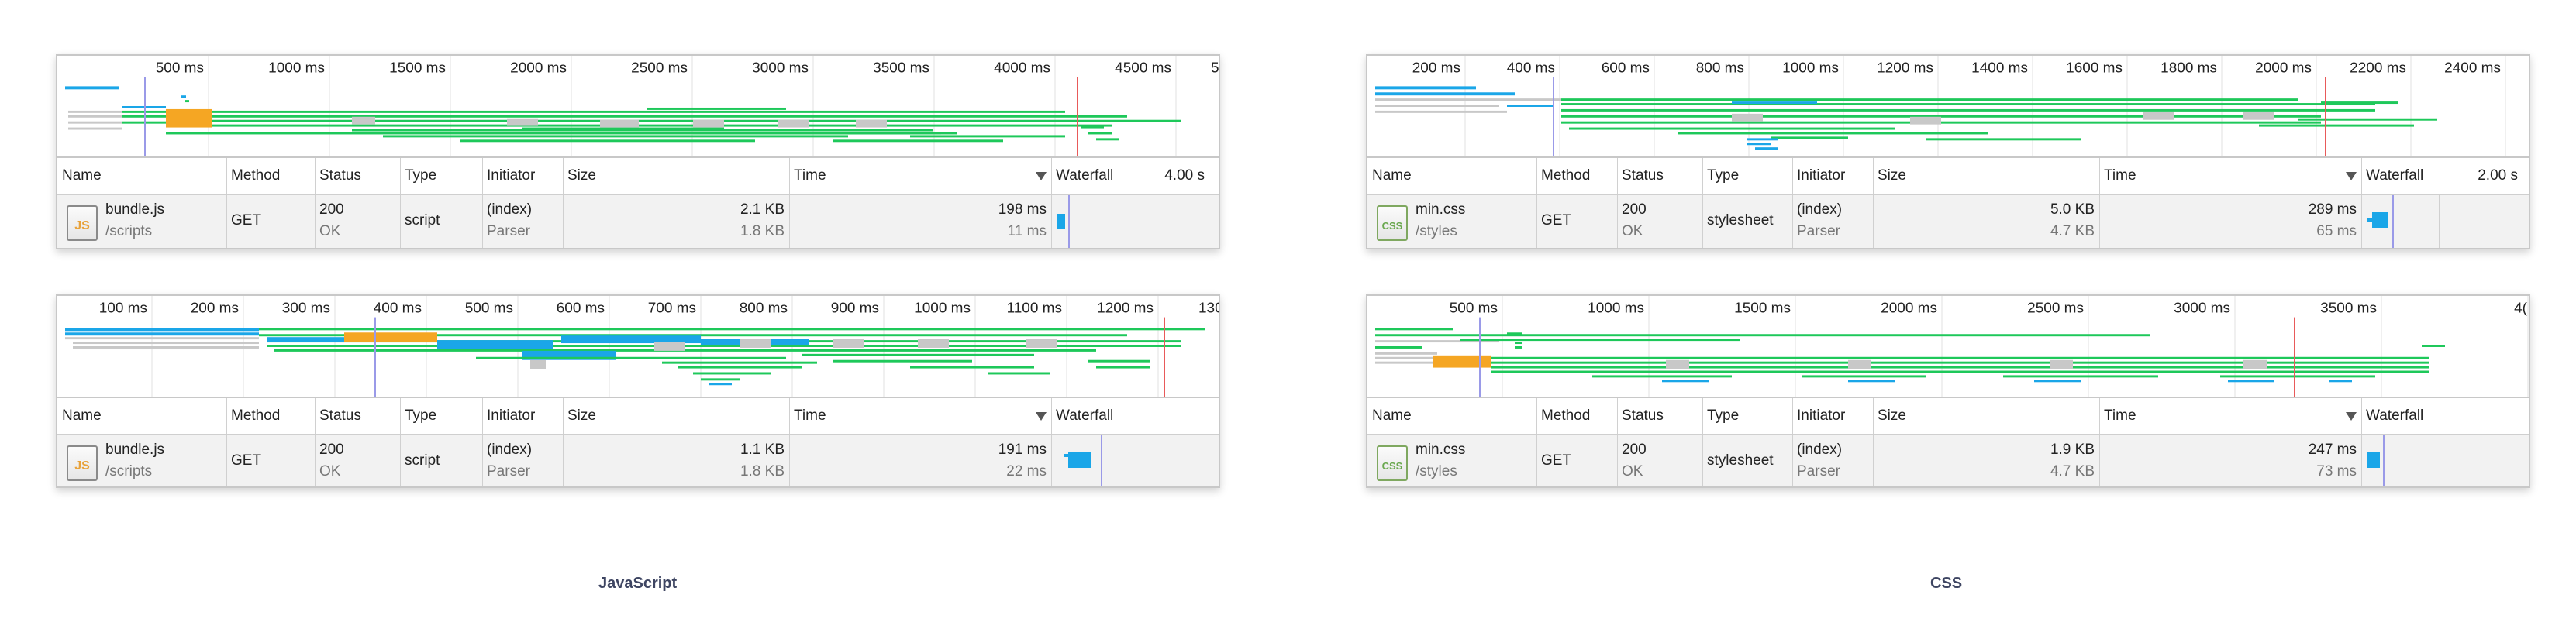 This screenshot has width=2576, height=629. What do you see at coordinates (331, 209) in the screenshot?
I see `request-status: 200` at bounding box center [331, 209].